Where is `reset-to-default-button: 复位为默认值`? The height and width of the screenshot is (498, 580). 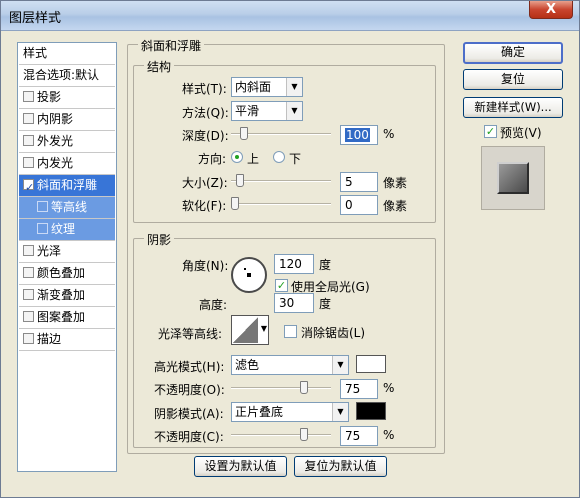
reset-to-default-button: 复位为默认值 is located at coordinates (340, 466).